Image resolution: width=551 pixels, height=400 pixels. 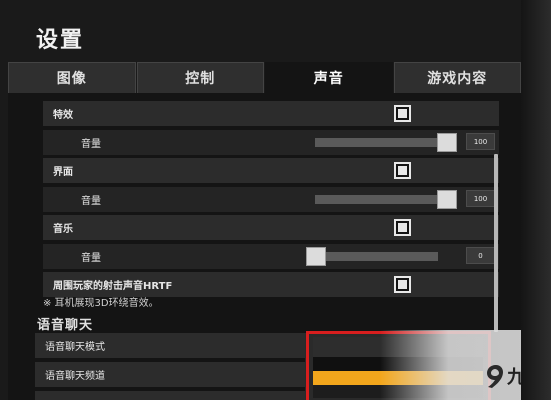 I want to click on interface-volume-thumb, so click(x=447, y=199).